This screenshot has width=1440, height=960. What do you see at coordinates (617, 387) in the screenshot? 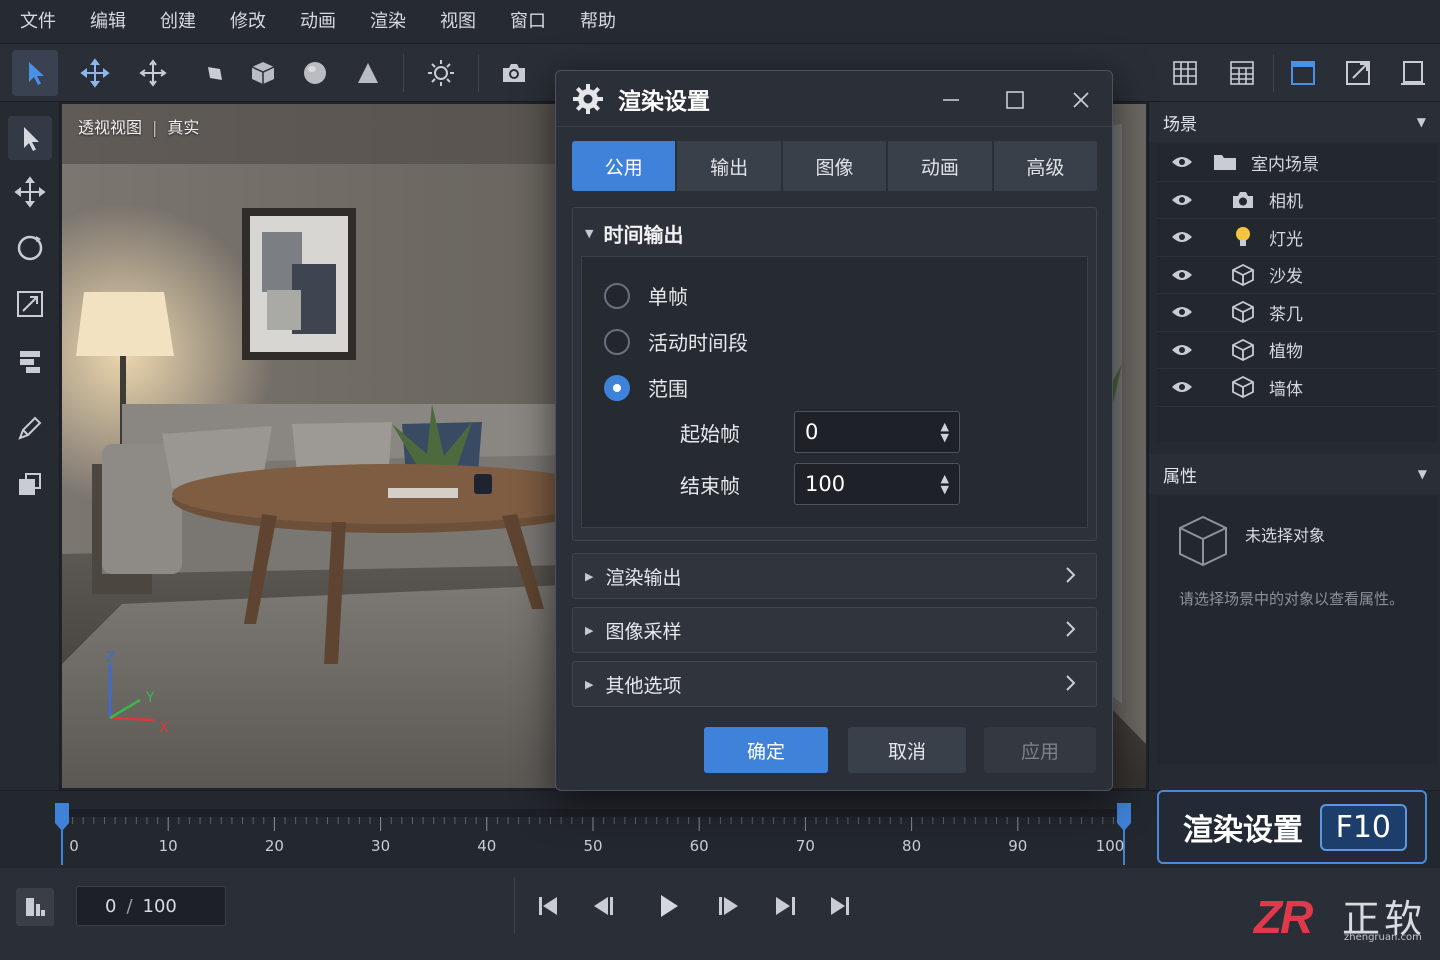
I see `radio-button-selected` at bounding box center [617, 387].